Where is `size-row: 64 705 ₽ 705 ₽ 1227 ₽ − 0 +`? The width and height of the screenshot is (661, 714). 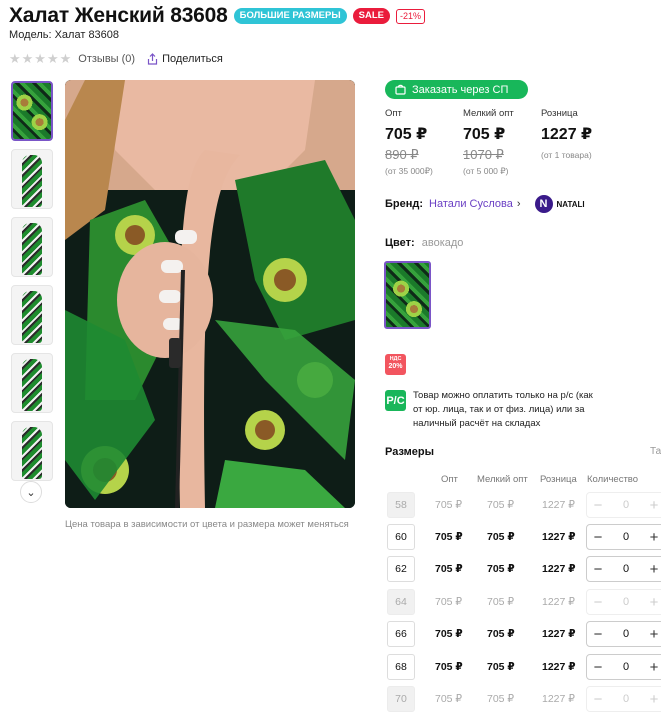
size-row: 64 705 ₽ 705 ₽ 1227 ₽ − 0 + is located at coordinates (524, 602).